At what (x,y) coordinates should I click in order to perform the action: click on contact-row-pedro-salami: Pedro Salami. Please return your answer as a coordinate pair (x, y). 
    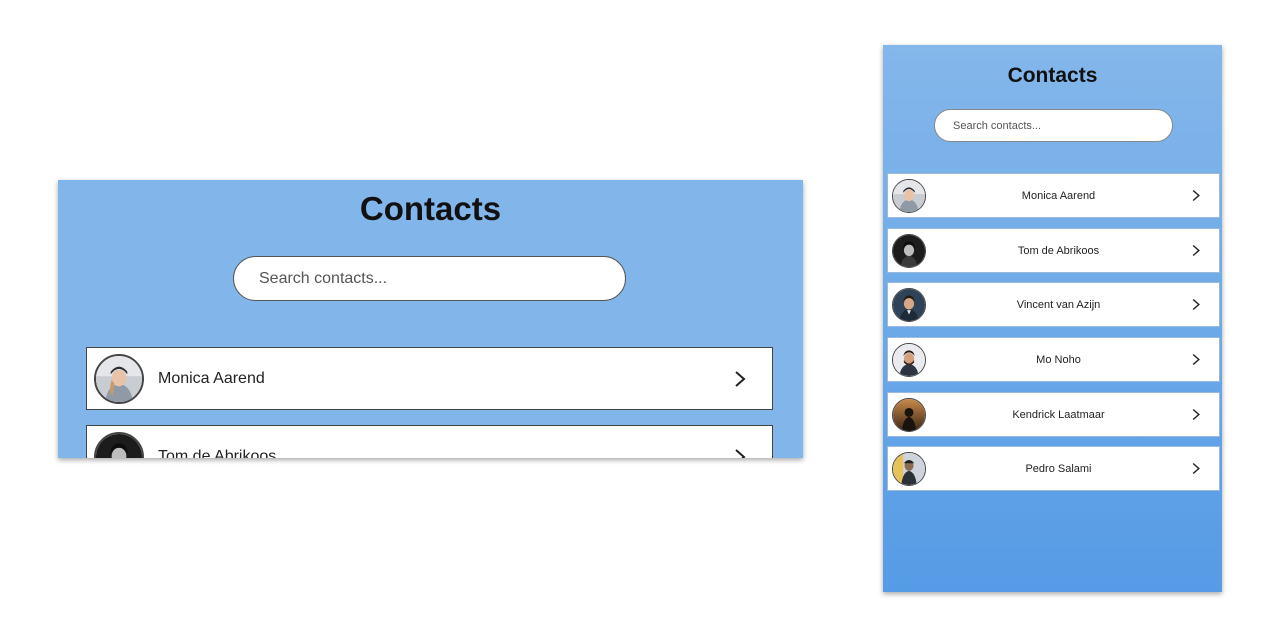
    Looking at the image, I should click on (1053, 468).